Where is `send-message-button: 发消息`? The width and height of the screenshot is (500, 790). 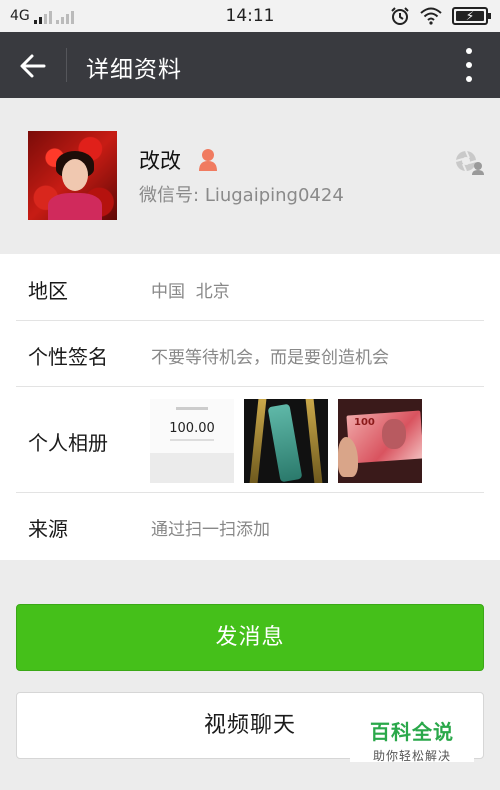 send-message-button: 发消息 is located at coordinates (250, 637).